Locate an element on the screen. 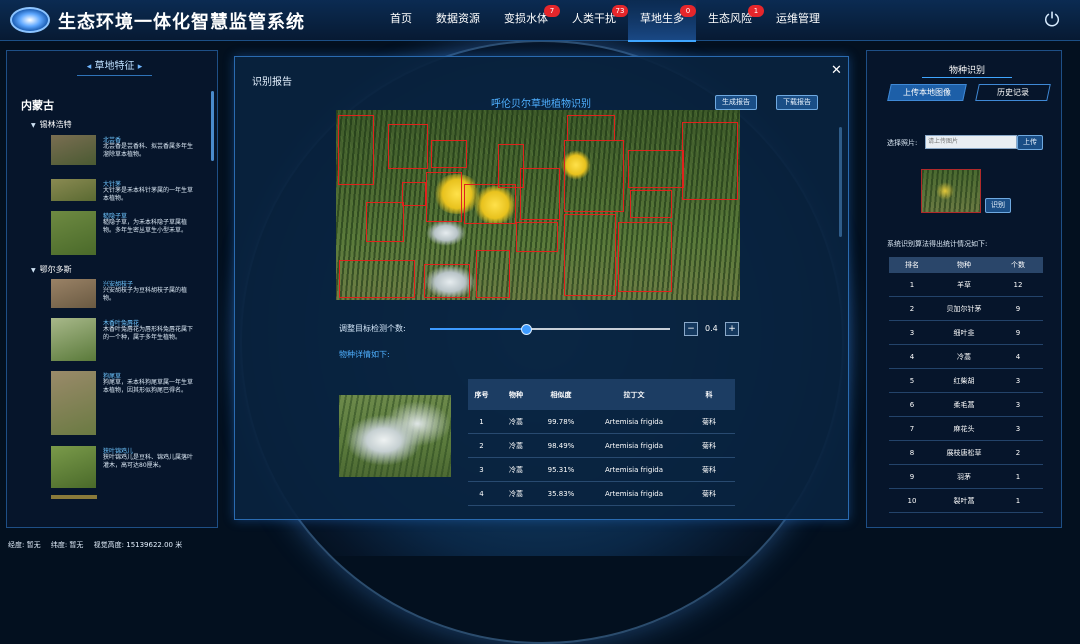 Image resolution: width=1080 pixels, height=644 pixels. table-row: 10 裂叶蒿 1 is located at coordinates (966, 500).